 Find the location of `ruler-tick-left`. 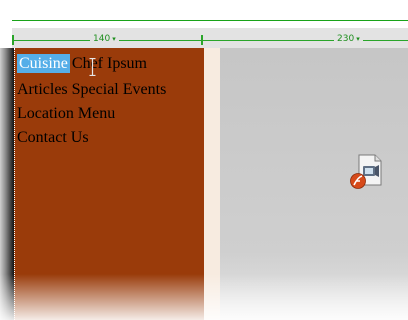

ruler-tick-left is located at coordinates (13, 40).